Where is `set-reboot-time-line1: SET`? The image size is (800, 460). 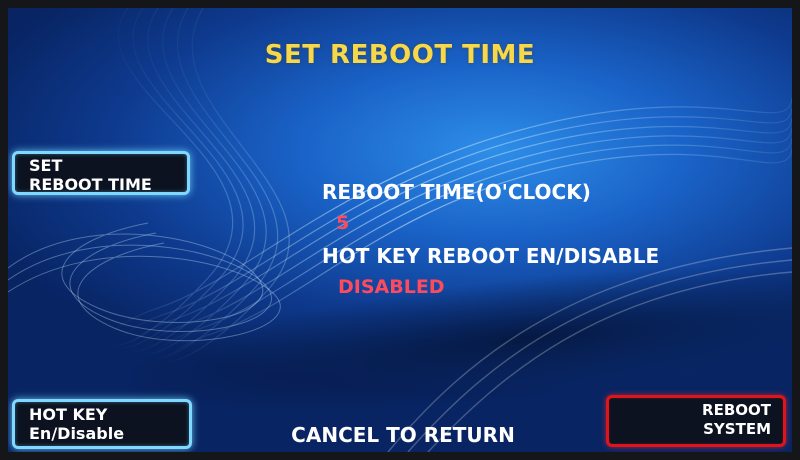 set-reboot-time-line1: SET is located at coordinates (46, 165).